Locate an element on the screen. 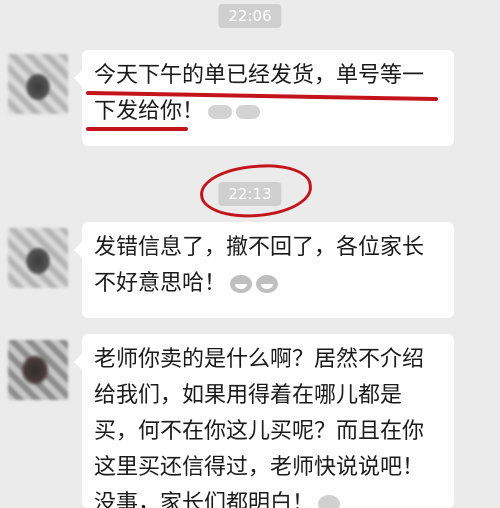 This screenshot has height=508, width=500. timestamp: 22:06 is located at coordinates (250, 16).